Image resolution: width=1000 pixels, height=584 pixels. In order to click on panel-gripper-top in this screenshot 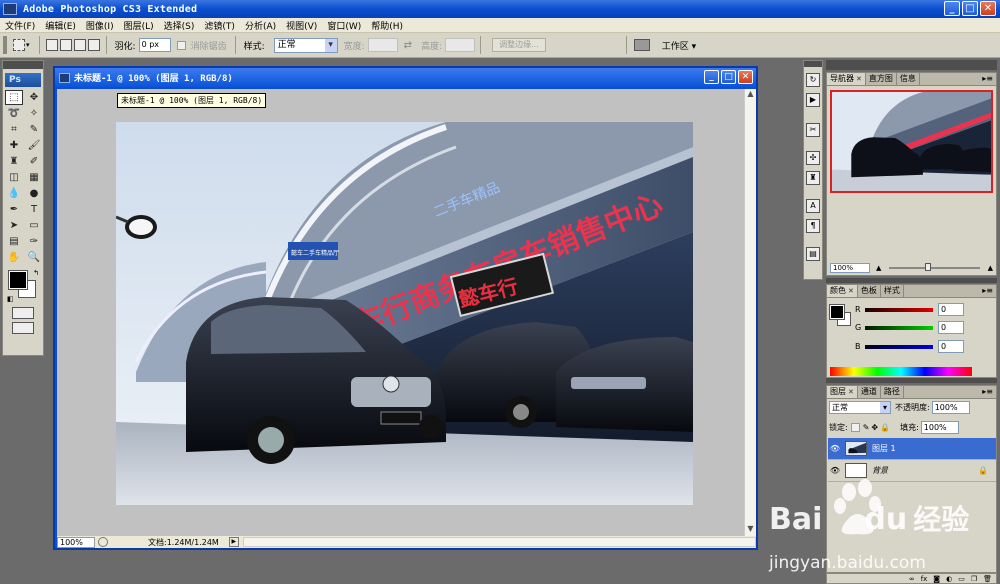, I will do `click(911, 65)`.